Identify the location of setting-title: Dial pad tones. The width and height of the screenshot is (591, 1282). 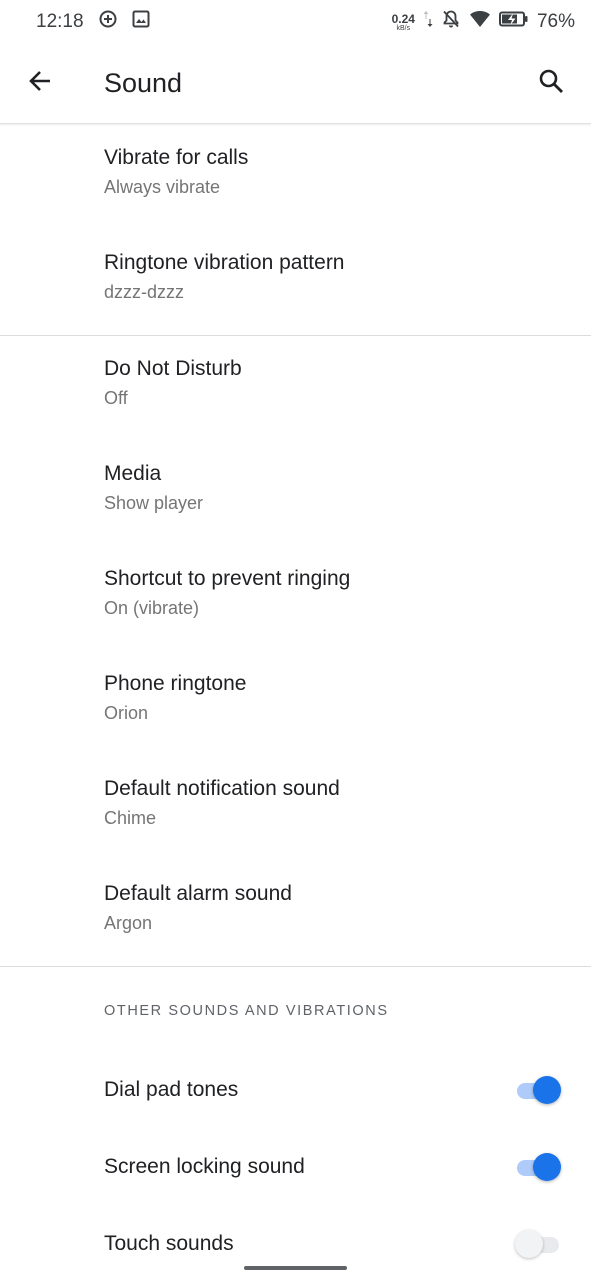
(171, 1089).